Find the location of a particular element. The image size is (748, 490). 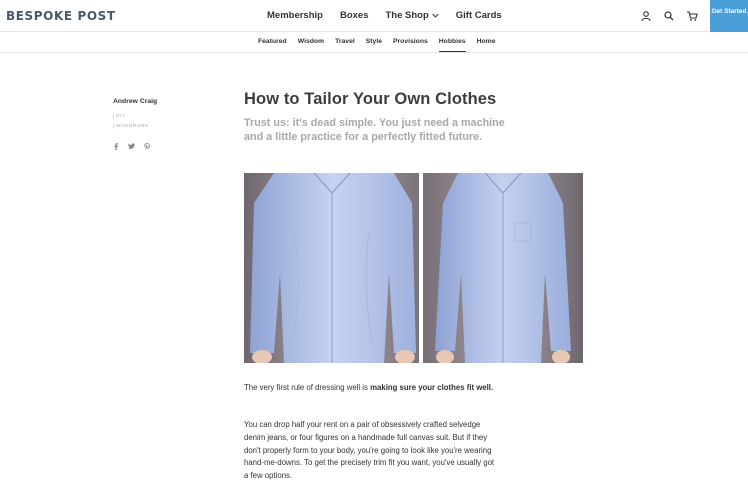

tag-diy: DIY is located at coordinates (158, 116).